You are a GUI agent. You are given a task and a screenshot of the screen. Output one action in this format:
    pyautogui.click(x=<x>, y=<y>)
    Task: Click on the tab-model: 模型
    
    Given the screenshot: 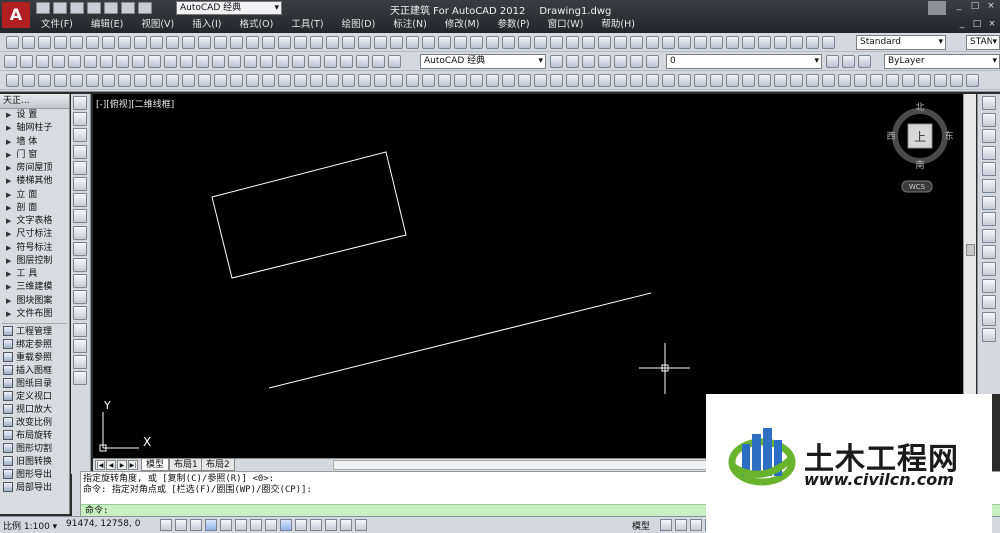 What is the action you would take?
    pyautogui.click(x=155, y=465)
    